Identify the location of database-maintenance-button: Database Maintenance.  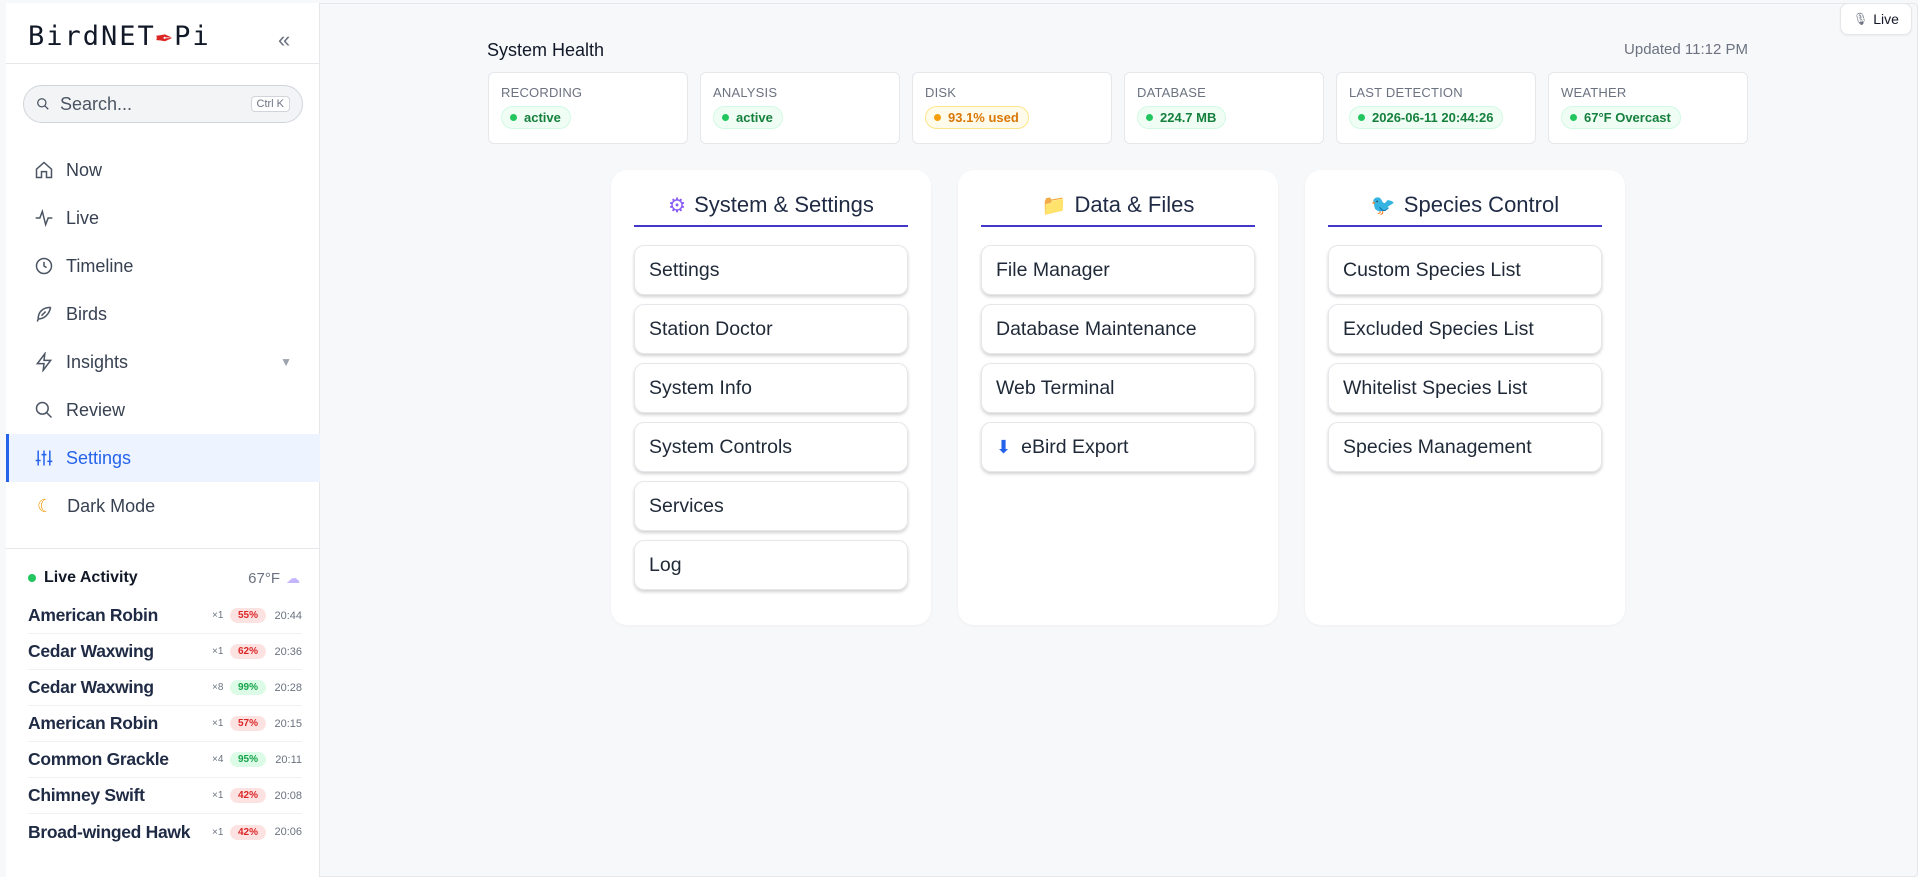
(1118, 329).